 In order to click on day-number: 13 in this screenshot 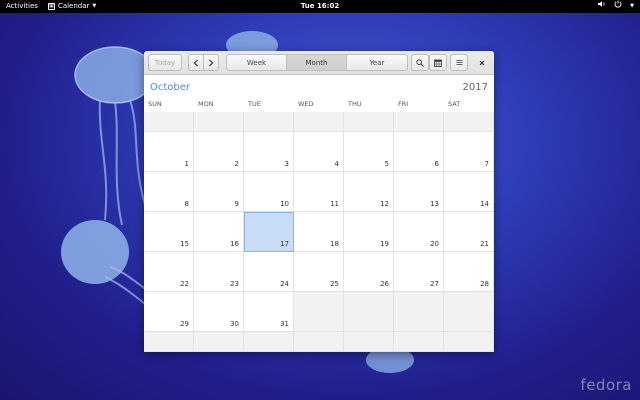, I will do `click(434, 204)`.